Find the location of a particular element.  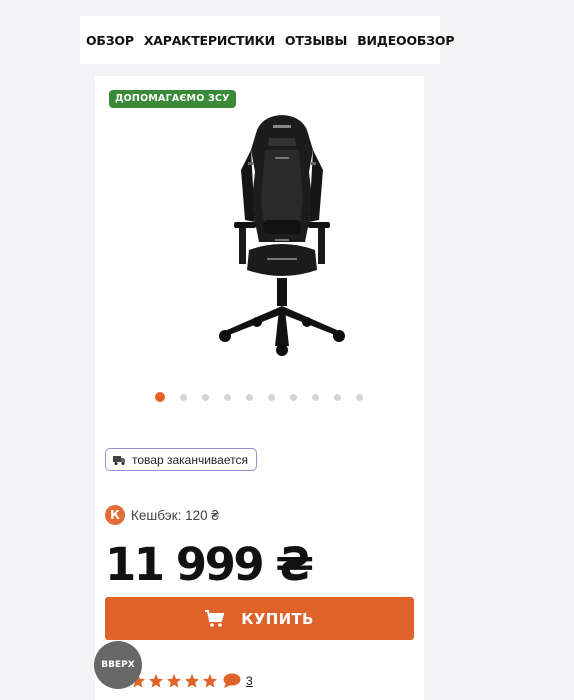

gaming-chair-image is located at coordinates (282, 235).